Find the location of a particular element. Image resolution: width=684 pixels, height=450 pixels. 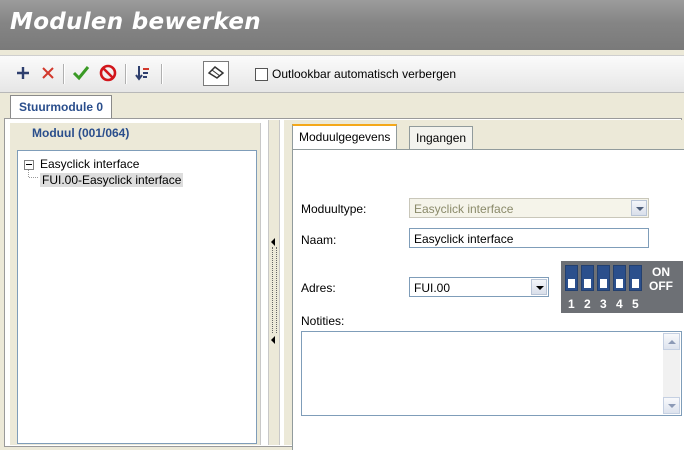

tree-node-child: FUI.00-Easyclick interface is located at coordinates (112, 180).